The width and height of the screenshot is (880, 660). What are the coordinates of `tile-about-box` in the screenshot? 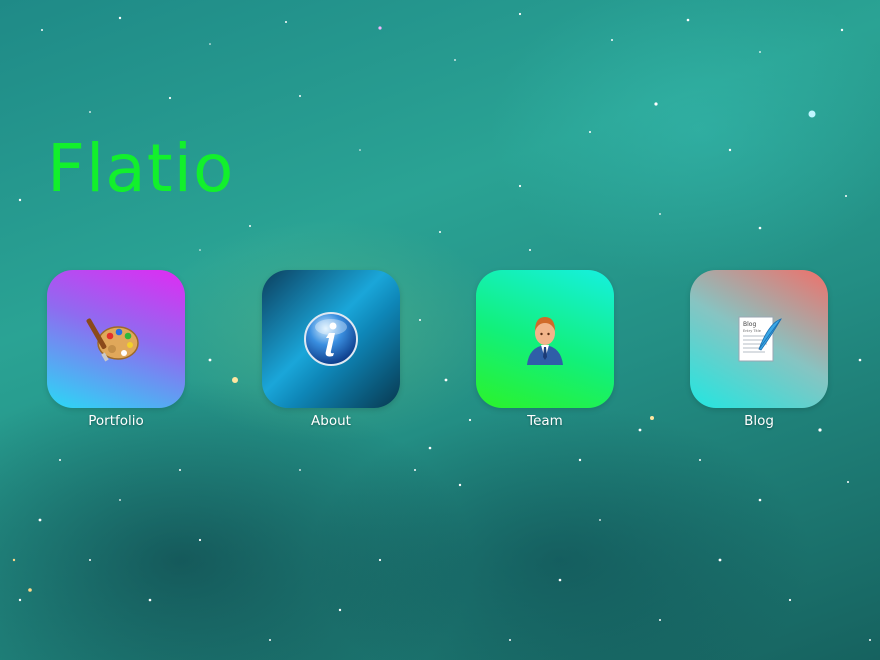 It's located at (331, 339).